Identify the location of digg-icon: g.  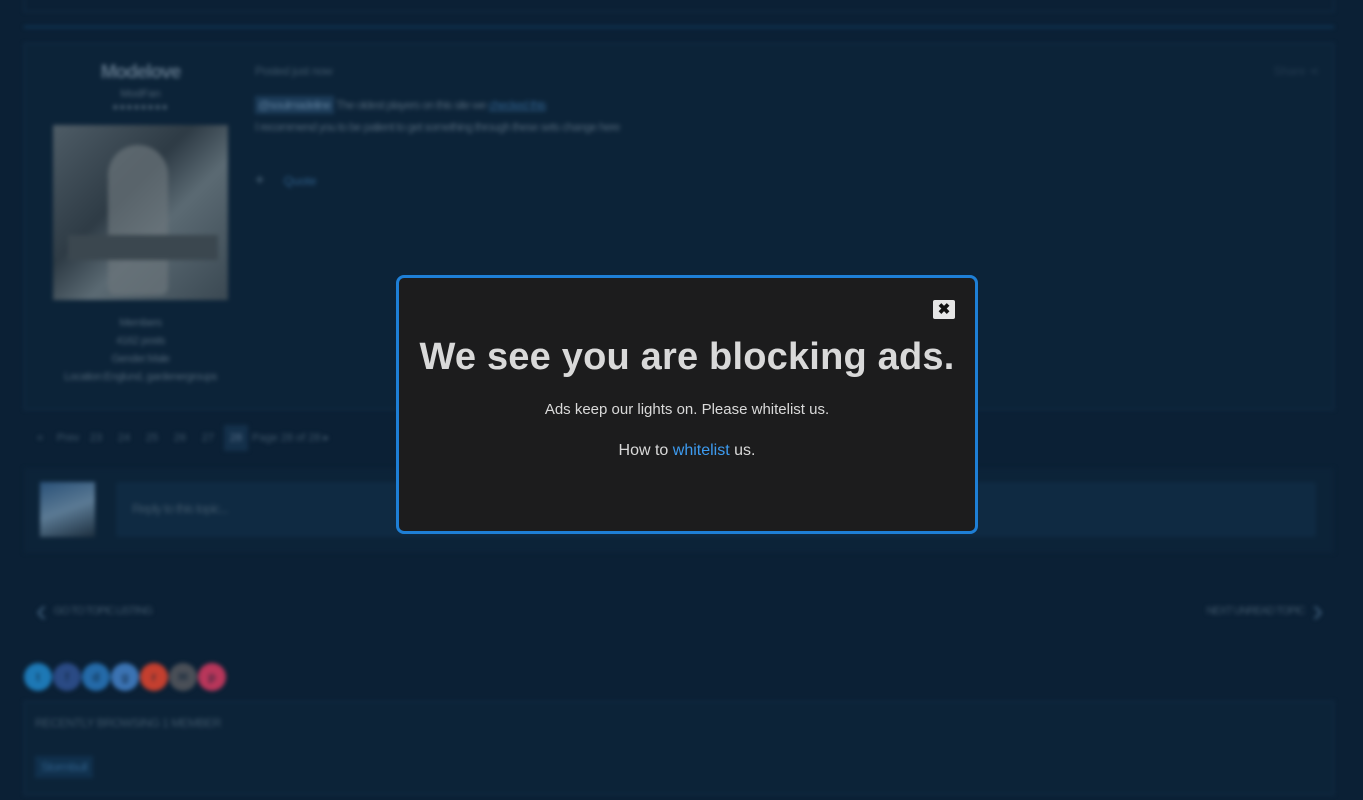
(125, 677).